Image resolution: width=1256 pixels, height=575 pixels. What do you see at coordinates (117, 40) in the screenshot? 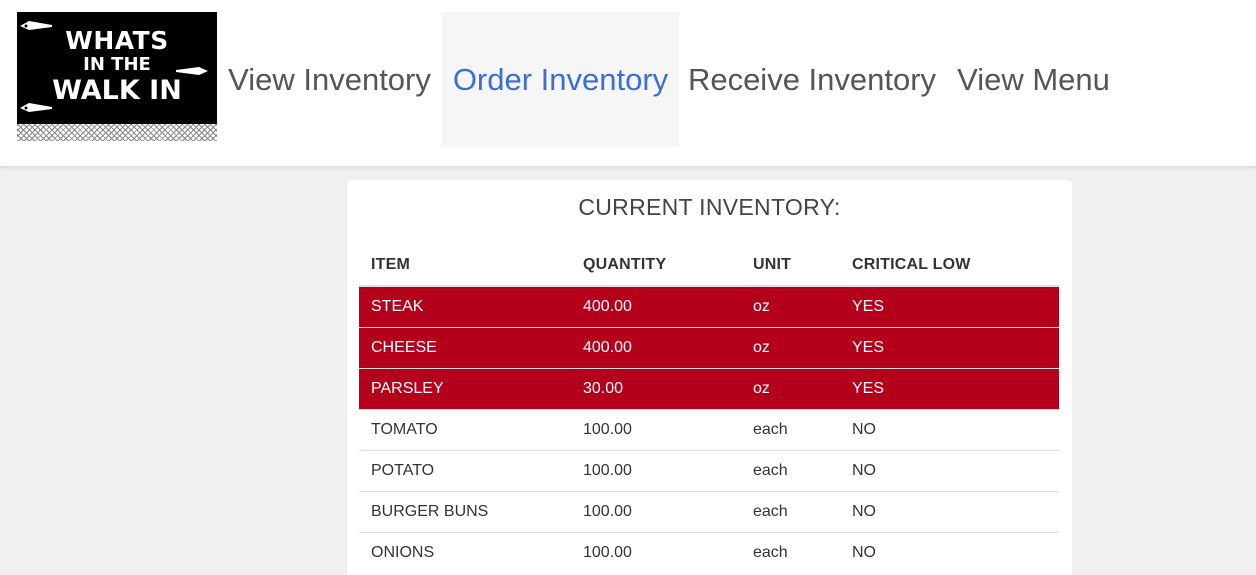
I see `logo-line: WHATS` at bounding box center [117, 40].